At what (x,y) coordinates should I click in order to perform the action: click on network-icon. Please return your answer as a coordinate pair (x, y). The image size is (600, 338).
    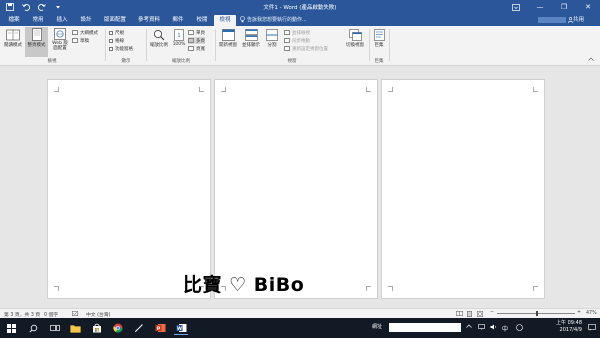
    Looking at the image, I should click on (481, 327).